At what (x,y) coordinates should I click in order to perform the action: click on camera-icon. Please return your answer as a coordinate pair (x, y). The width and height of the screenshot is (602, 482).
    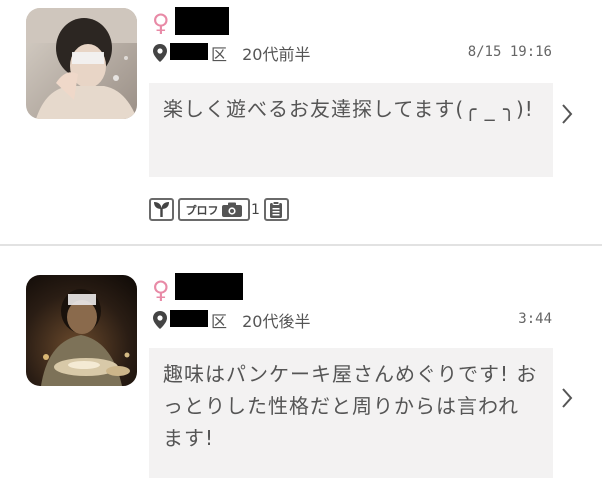
    Looking at the image, I should click on (231, 209).